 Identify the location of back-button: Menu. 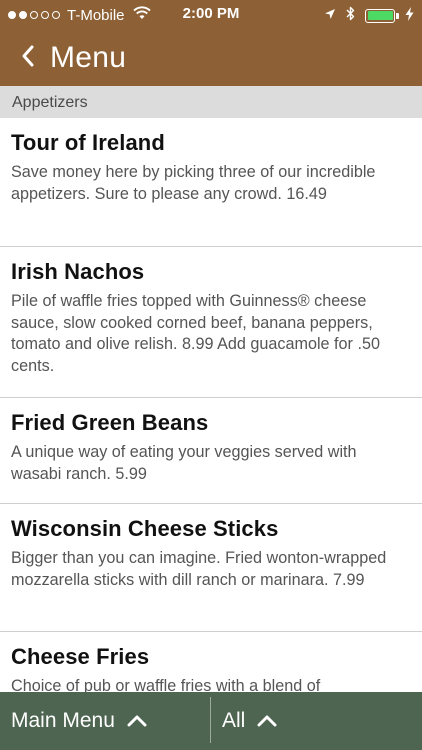
(74, 58).